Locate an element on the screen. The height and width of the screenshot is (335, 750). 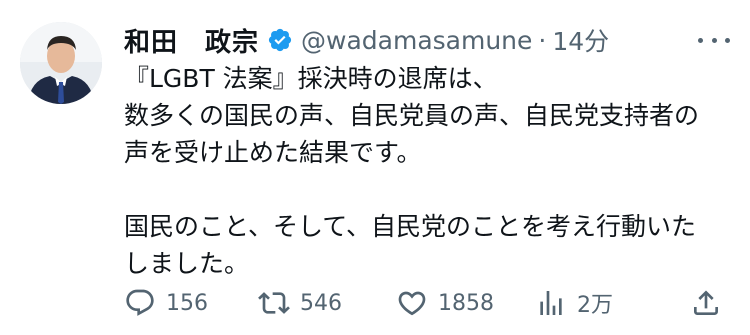
tweet-text-line: 『LGBT 法案』採決時の退席は、 is located at coordinates (311, 78).